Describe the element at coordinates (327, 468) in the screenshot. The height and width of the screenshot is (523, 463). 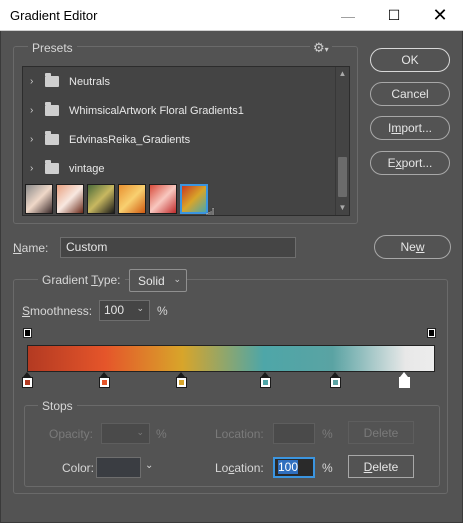
I see `location-unit: %` at that location.